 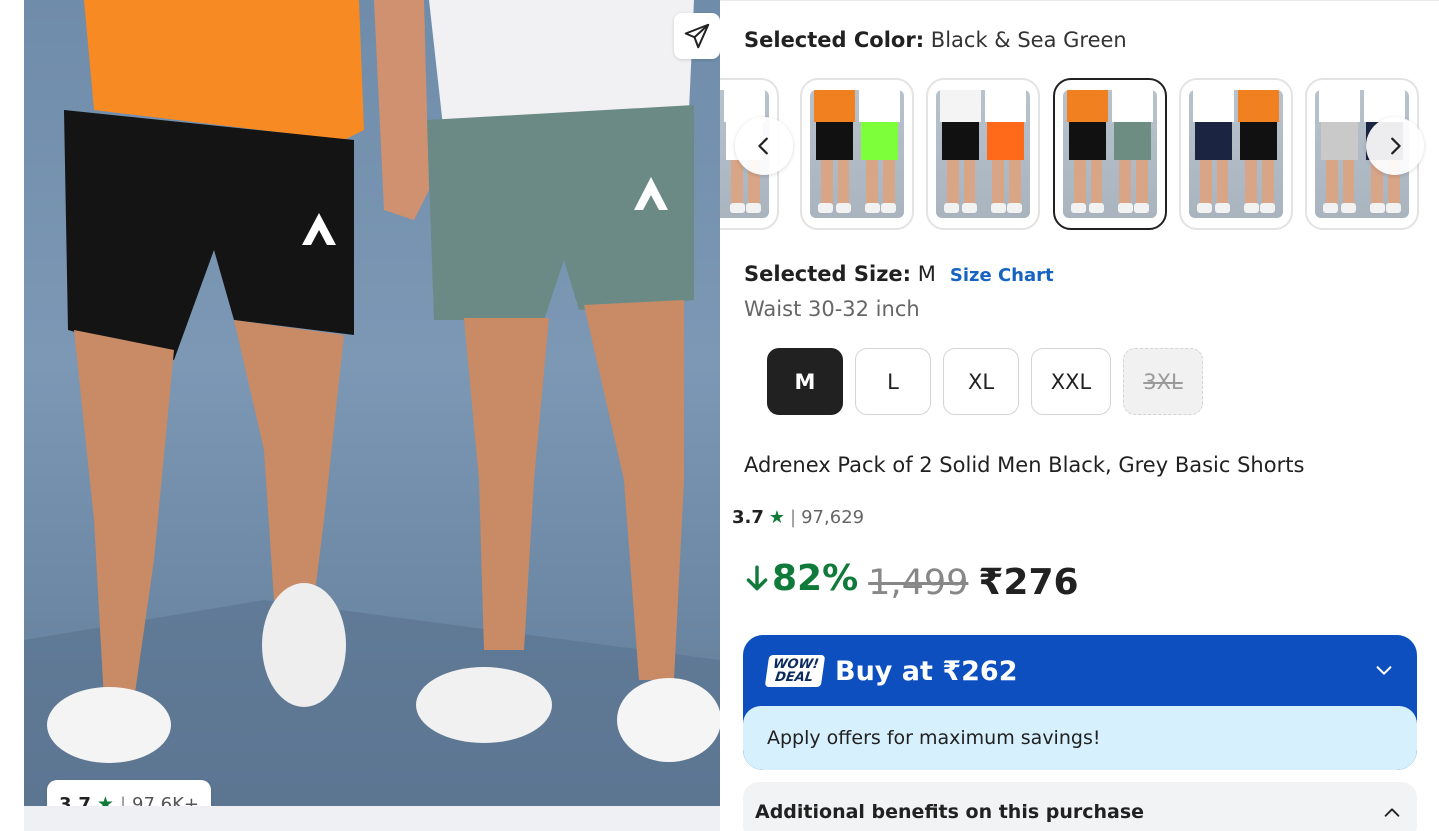 I want to click on size-options: M L XL XXL 3XL, so click(x=985, y=381).